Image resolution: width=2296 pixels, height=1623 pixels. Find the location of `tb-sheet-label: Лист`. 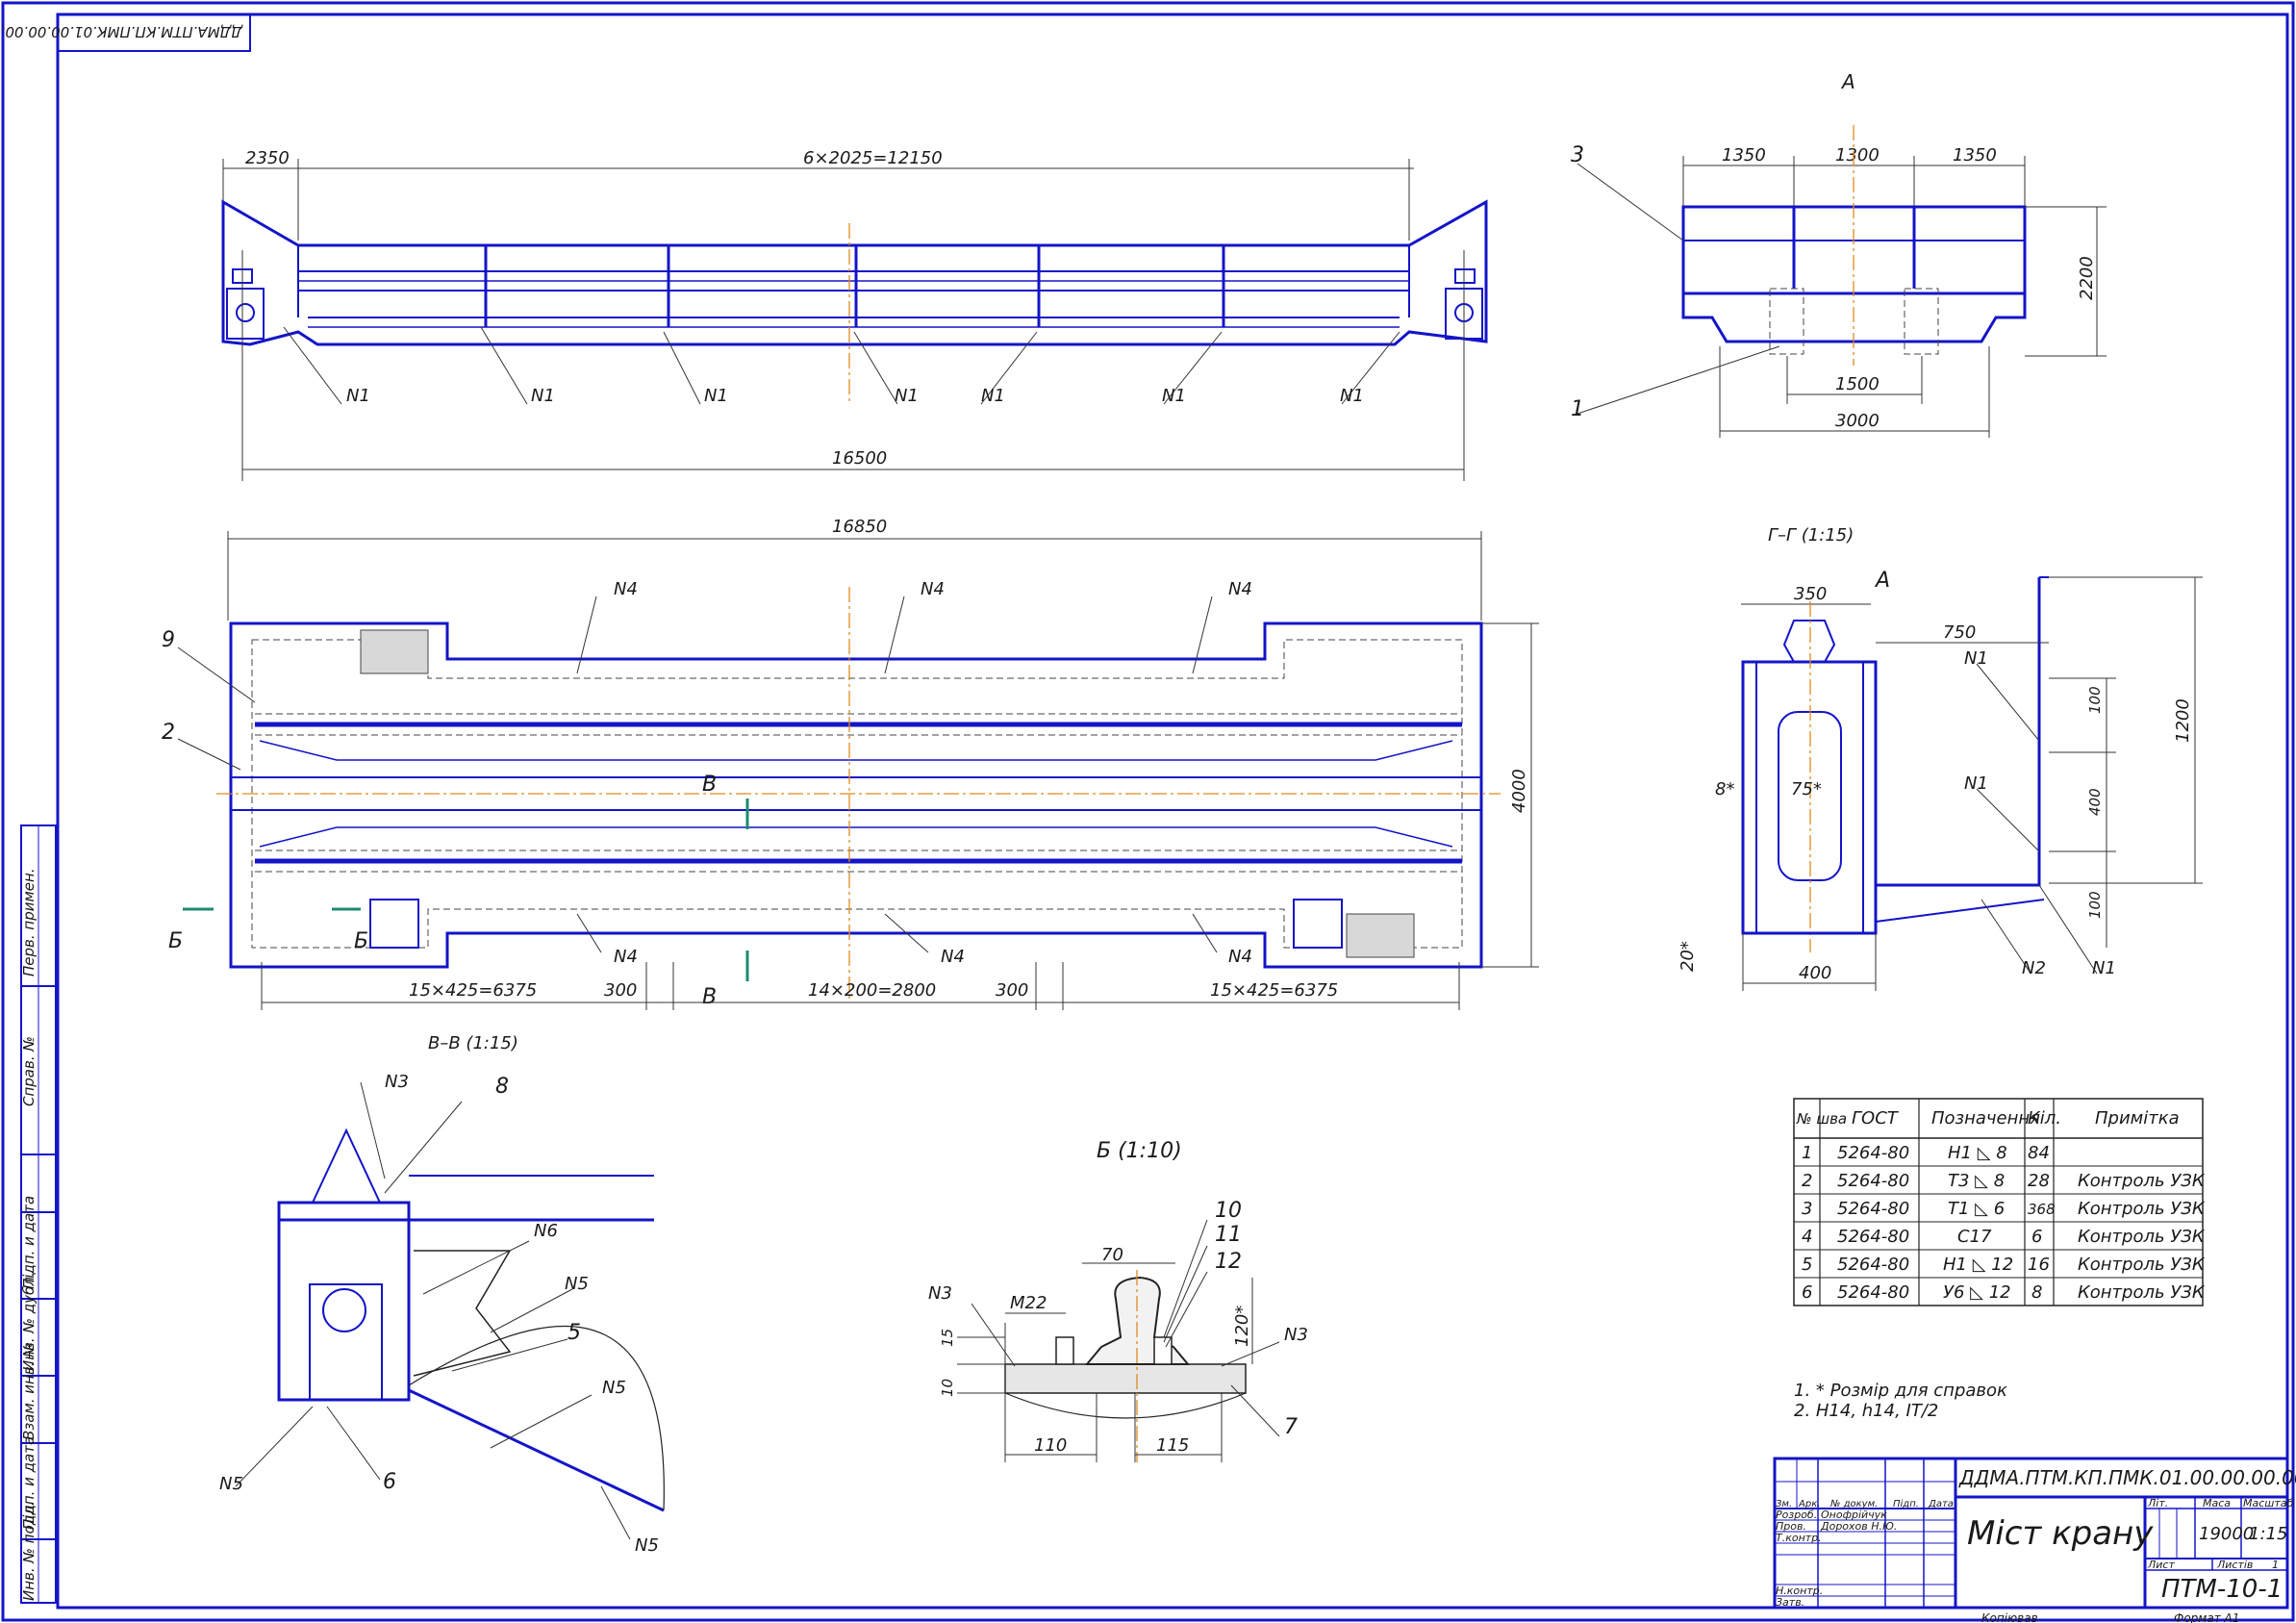

tb-sheet-label: Лист is located at coordinates (2161, 1565).